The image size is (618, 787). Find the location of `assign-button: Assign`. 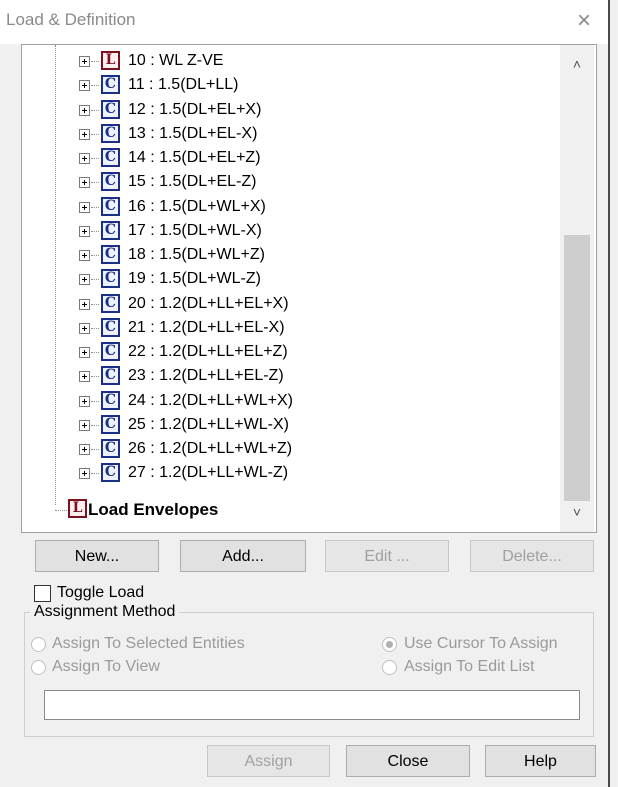

assign-button: Assign is located at coordinates (268, 761).